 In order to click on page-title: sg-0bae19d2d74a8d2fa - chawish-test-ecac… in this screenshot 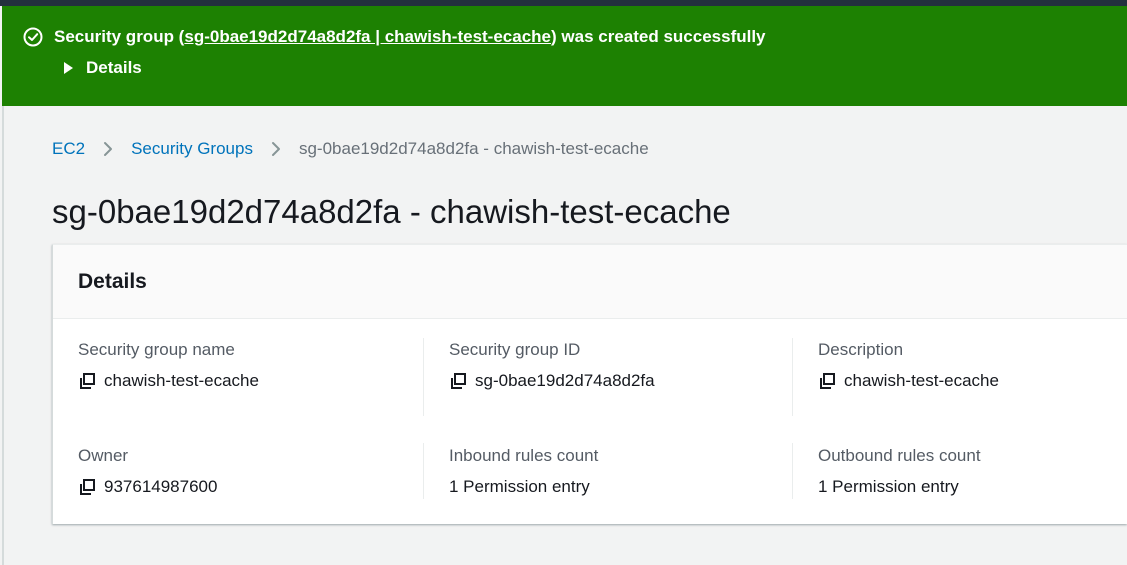, I will do `click(391, 211)`.